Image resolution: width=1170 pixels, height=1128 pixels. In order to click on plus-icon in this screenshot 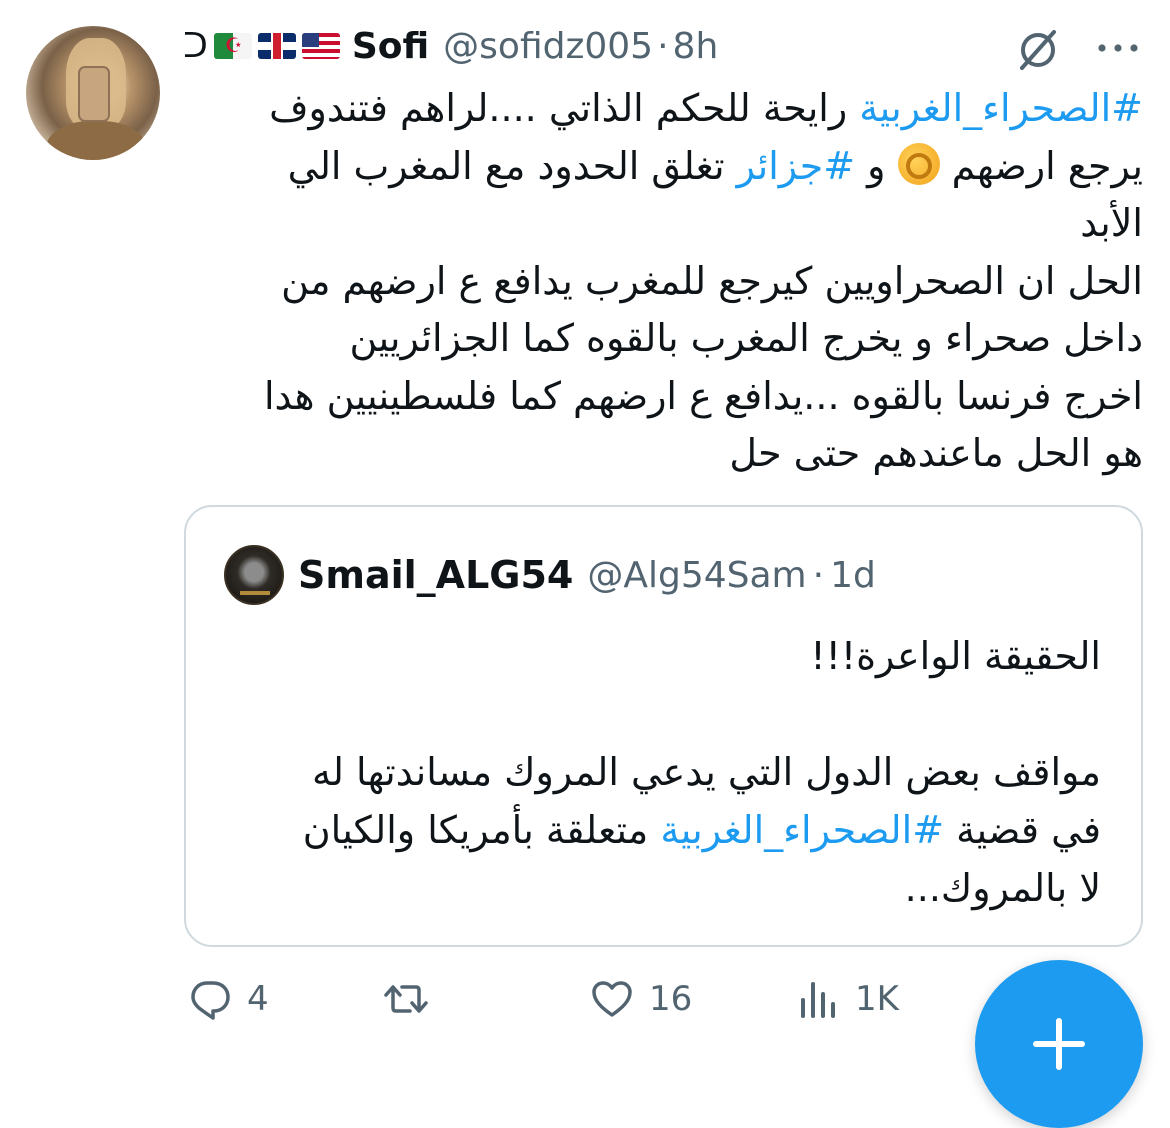, I will do `click(1059, 1044)`.